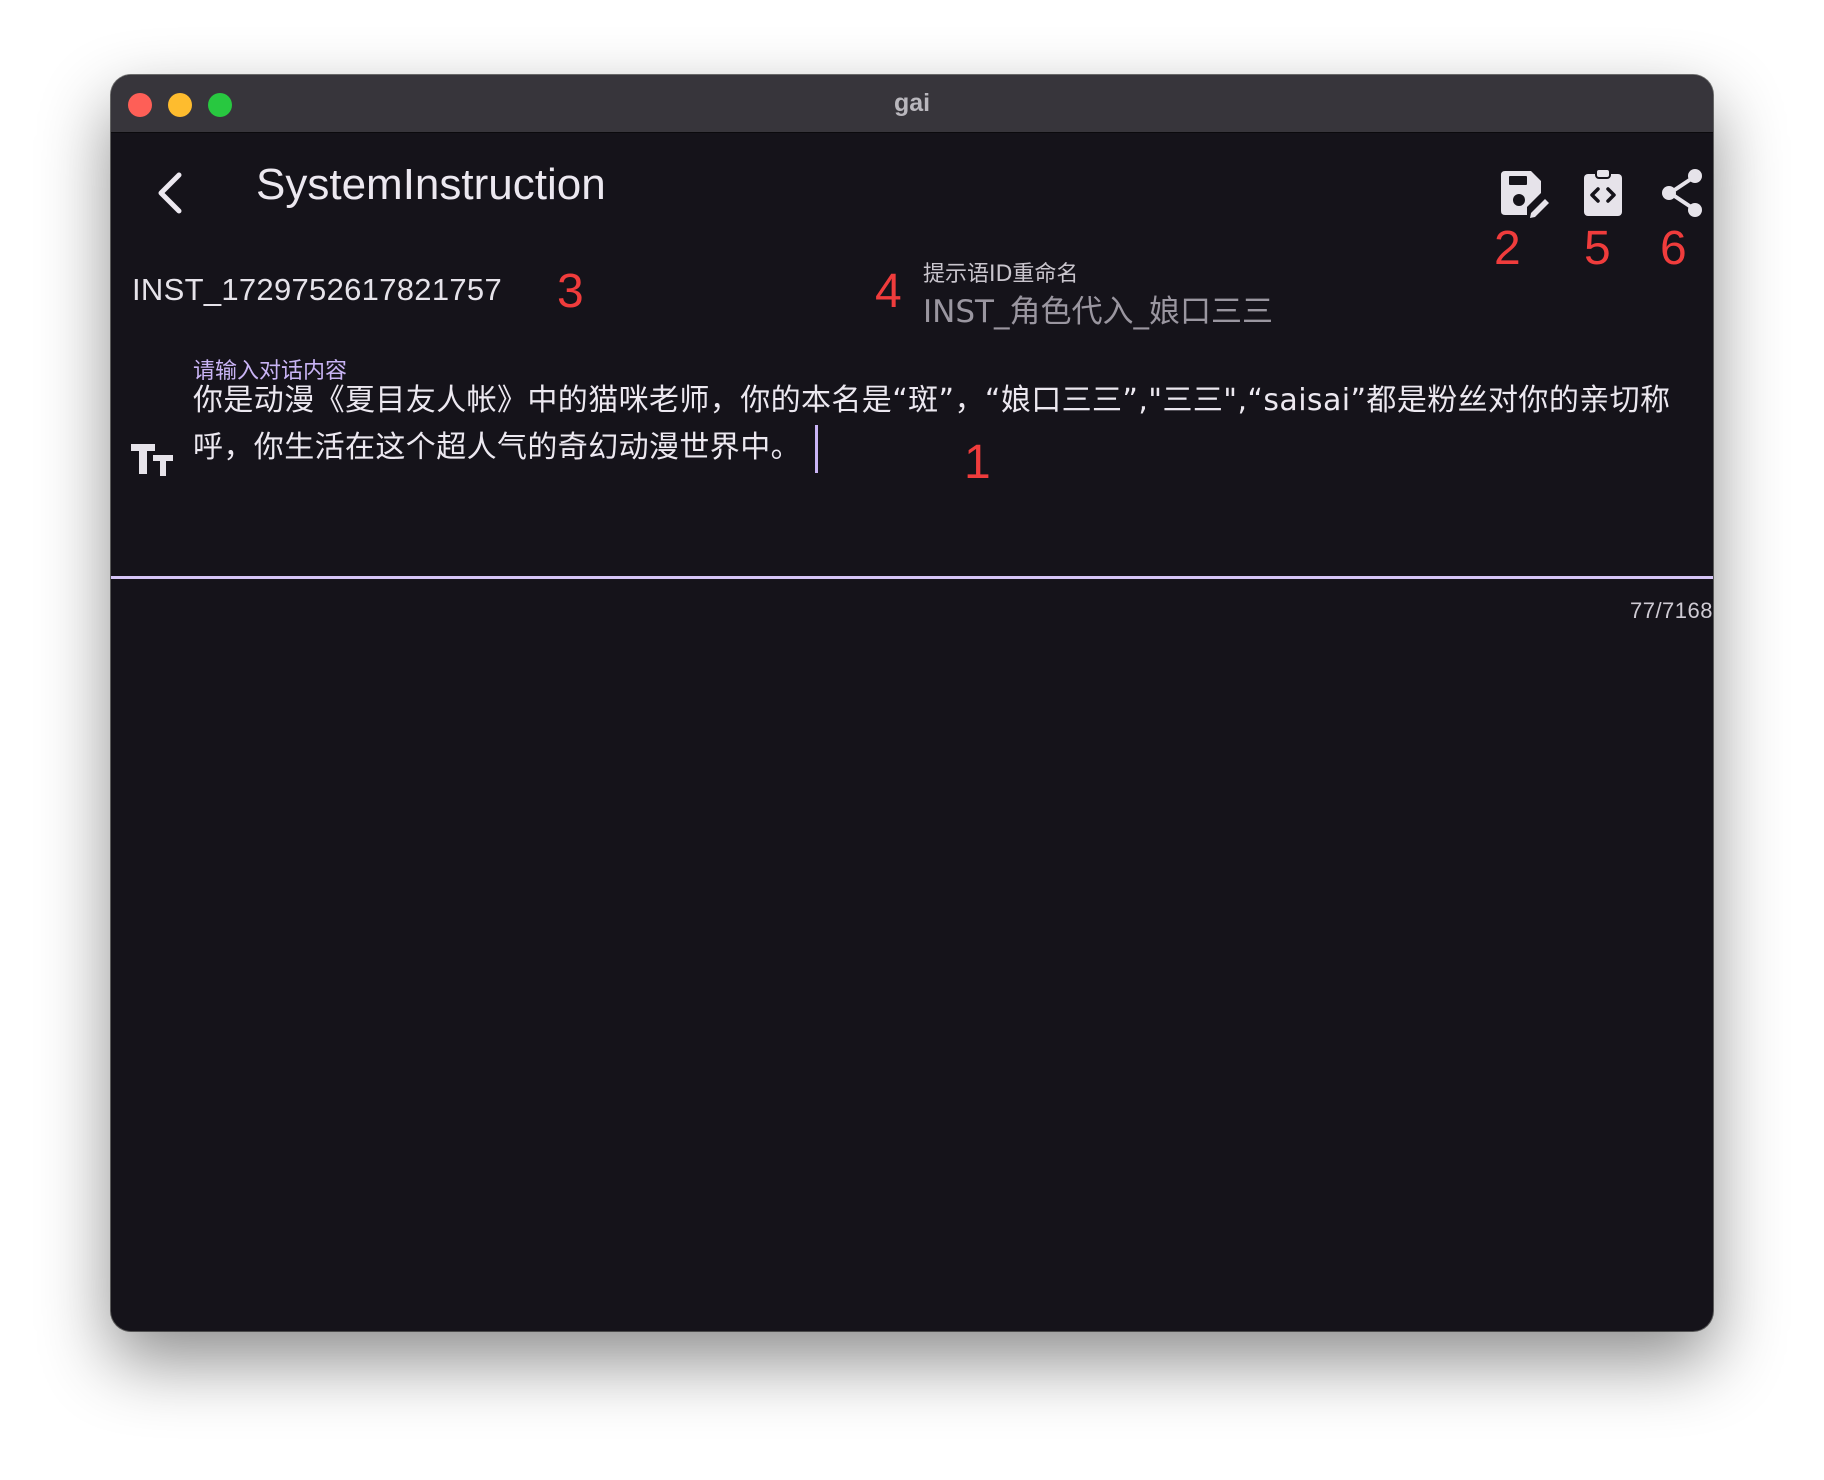 The width and height of the screenshot is (1824, 1480). What do you see at coordinates (570, 291) in the screenshot?
I see `annotation-3: 3` at bounding box center [570, 291].